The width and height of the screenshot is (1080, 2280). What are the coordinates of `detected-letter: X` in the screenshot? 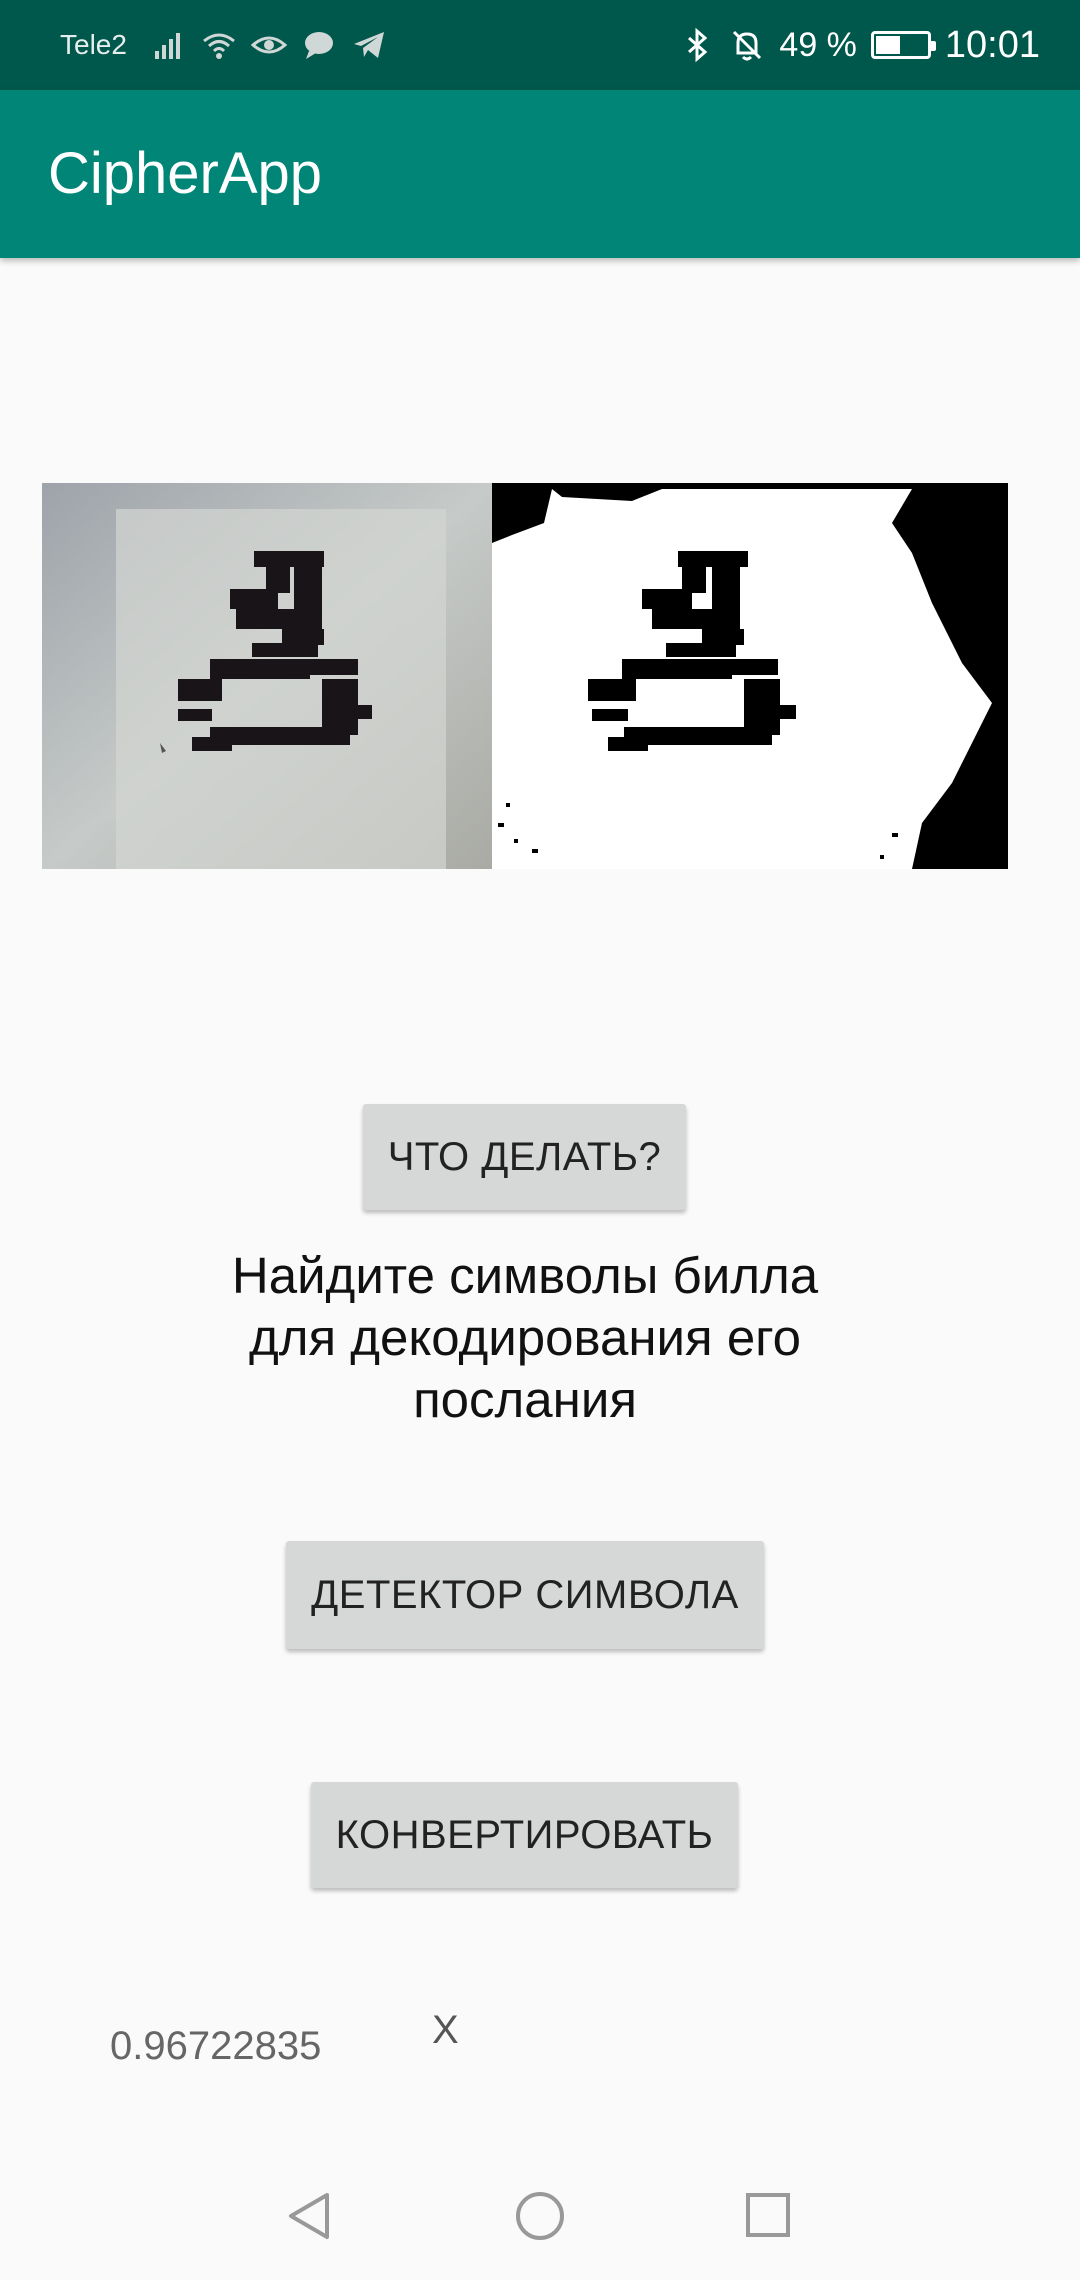 It's located at (445, 2030).